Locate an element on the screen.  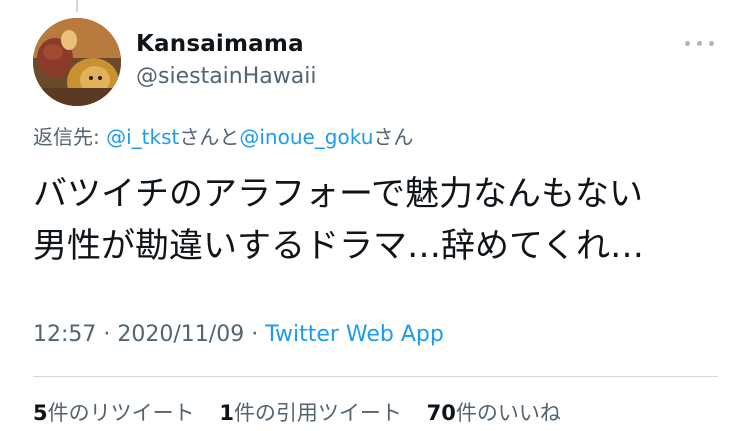
mention-link-i-tkst: @i_tkst is located at coordinates (142, 137).